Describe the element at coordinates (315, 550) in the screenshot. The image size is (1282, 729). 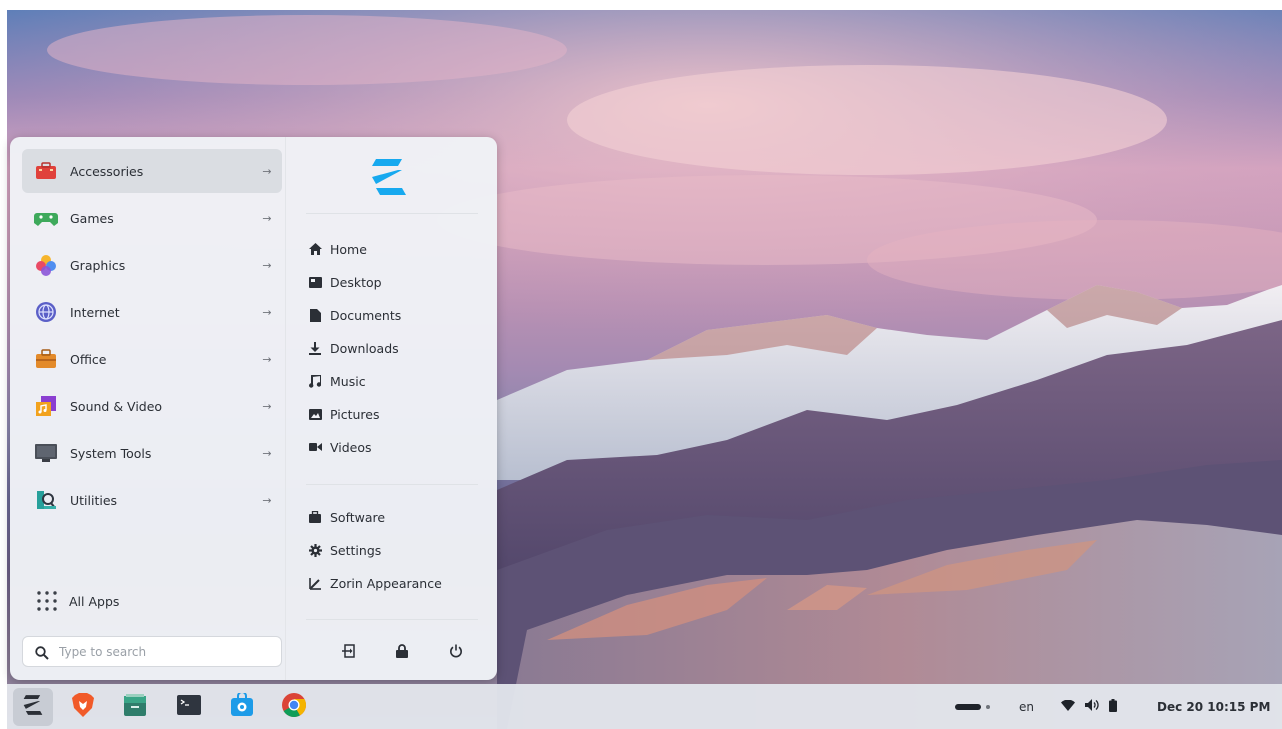
I see `settings-icon` at that location.